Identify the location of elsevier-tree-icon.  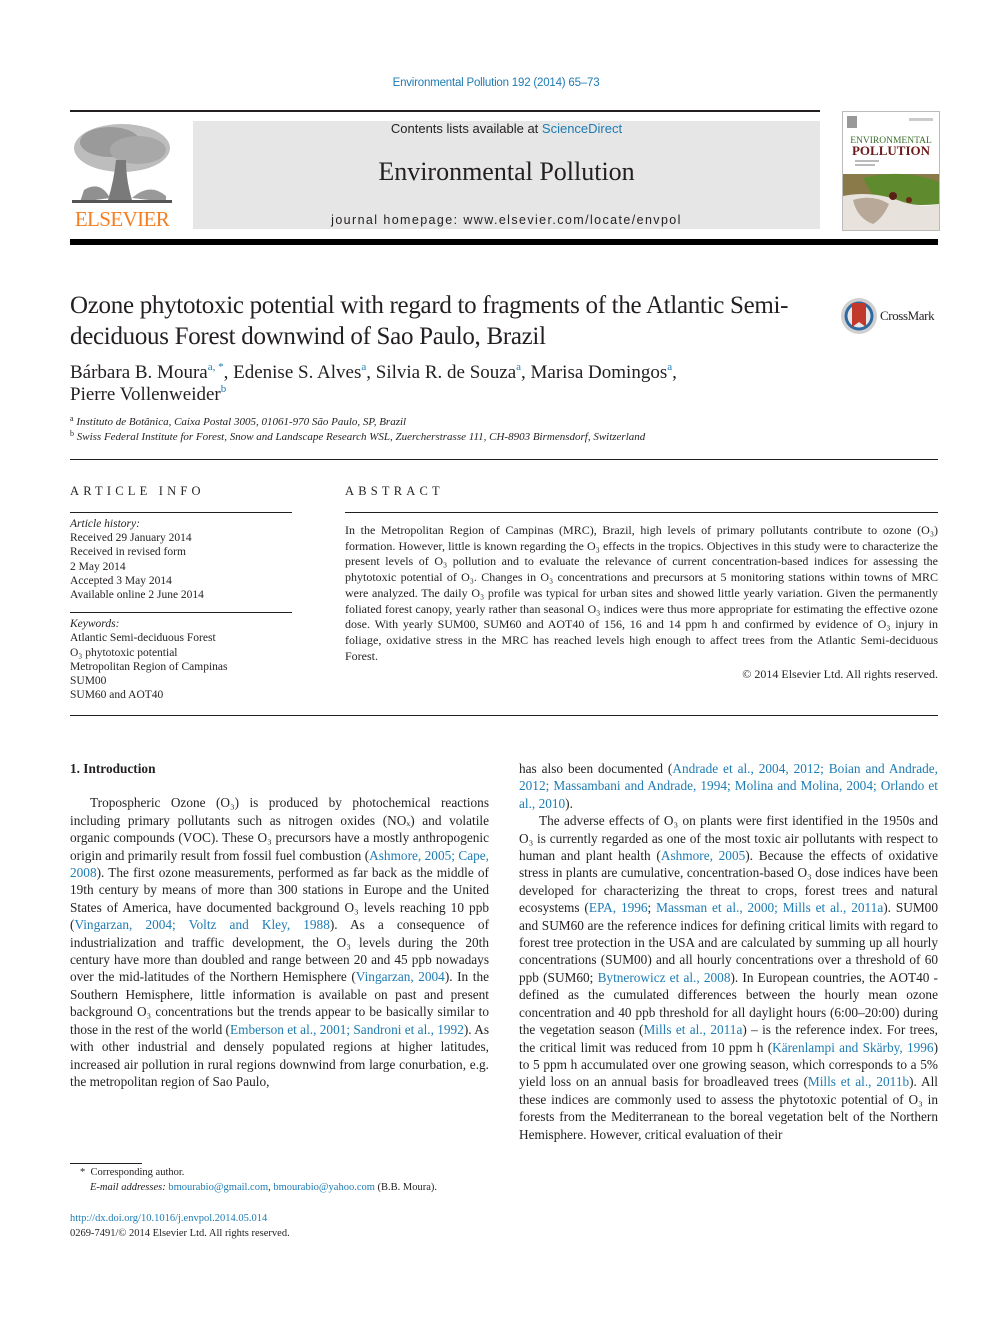
(122, 163).